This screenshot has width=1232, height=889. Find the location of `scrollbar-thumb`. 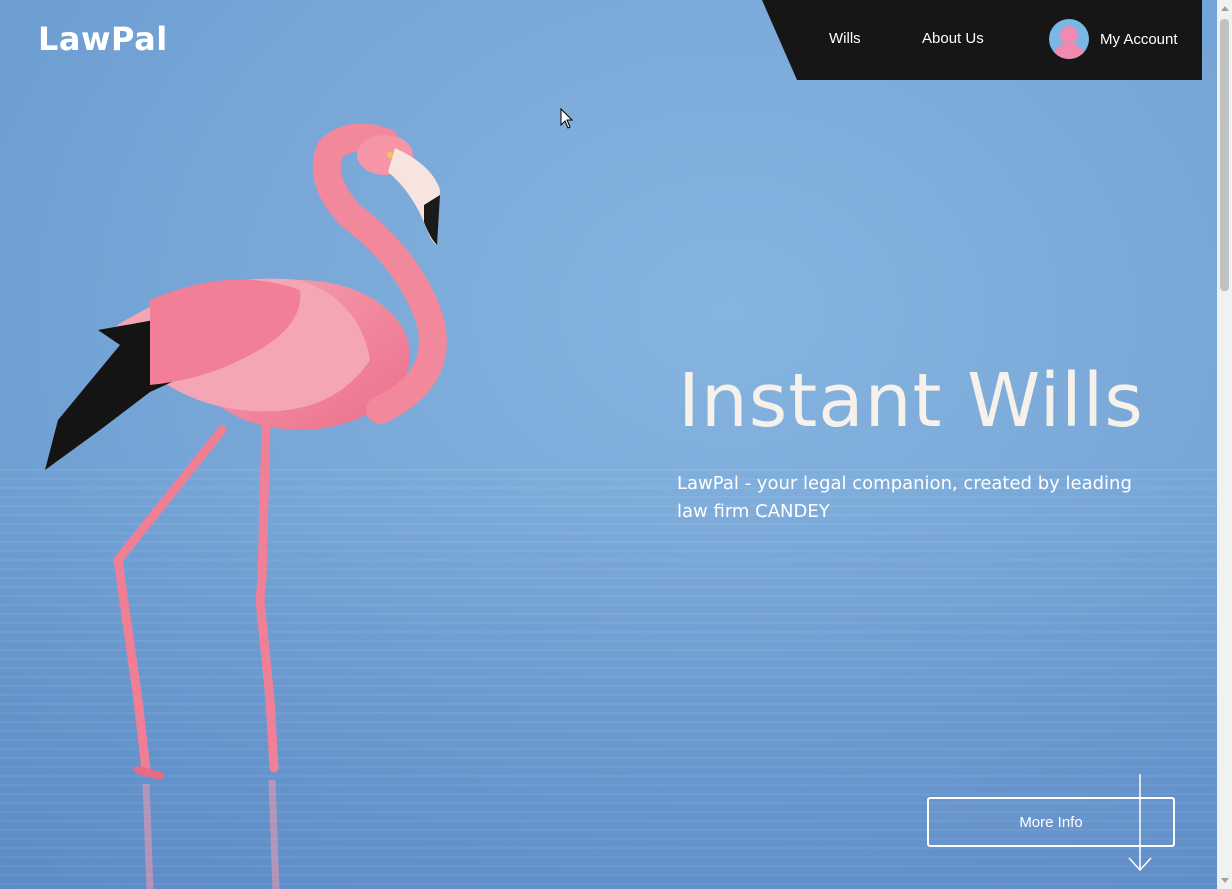

scrollbar-thumb is located at coordinates (1224, 155).